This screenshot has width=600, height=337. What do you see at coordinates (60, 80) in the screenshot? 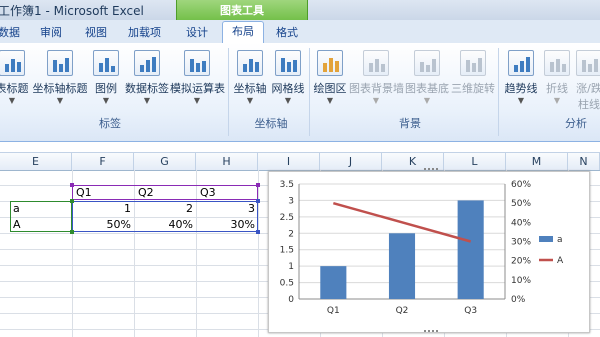
I see `axis-title-button: 坐标轴标题 ▼` at bounding box center [60, 80].